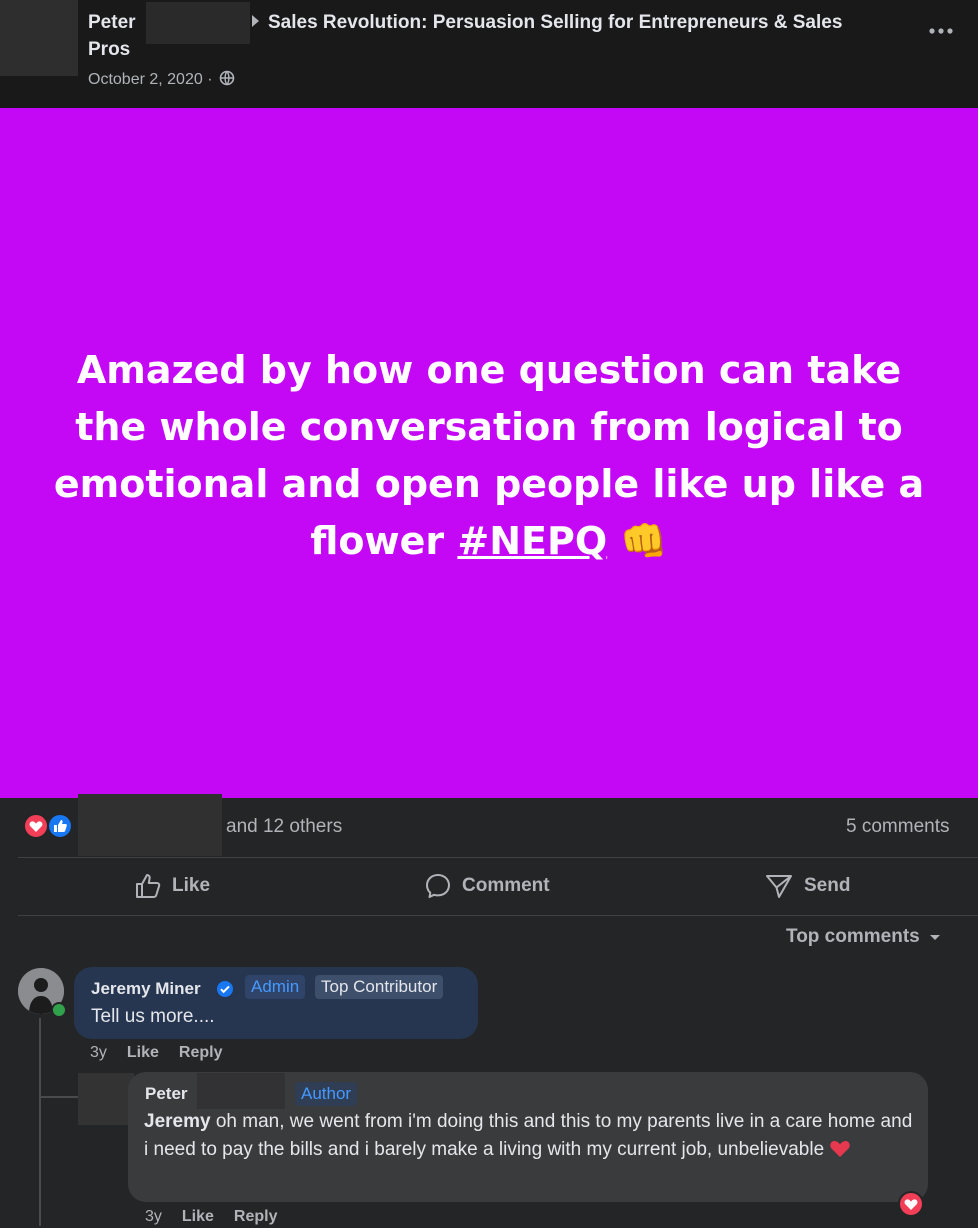 This screenshot has width=978, height=1228. What do you see at coordinates (106, 1099) in the screenshot?
I see `reply-avatar-redacted` at bounding box center [106, 1099].